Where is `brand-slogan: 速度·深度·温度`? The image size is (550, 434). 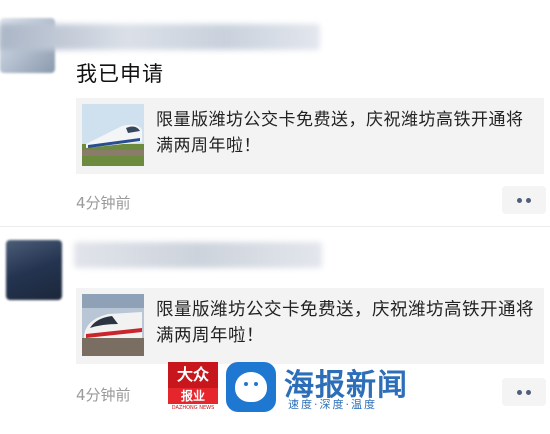 brand-slogan: 速度·深度·温度 is located at coordinates (332, 404).